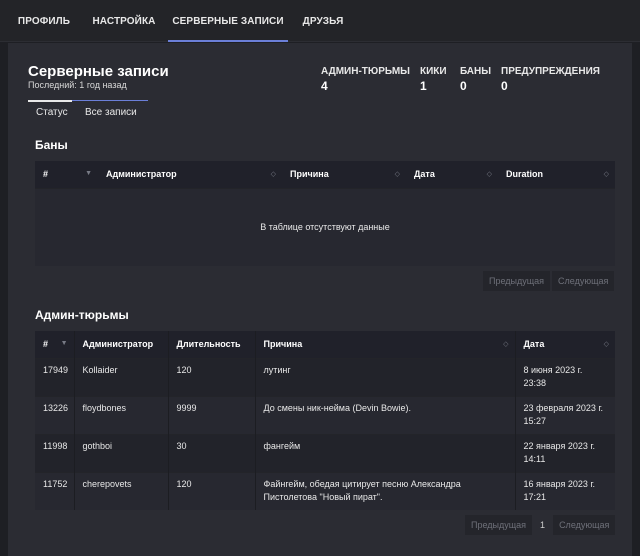  Describe the element at coordinates (211, 344) in the screenshot. I see `column-header-duration: Длительность` at that location.